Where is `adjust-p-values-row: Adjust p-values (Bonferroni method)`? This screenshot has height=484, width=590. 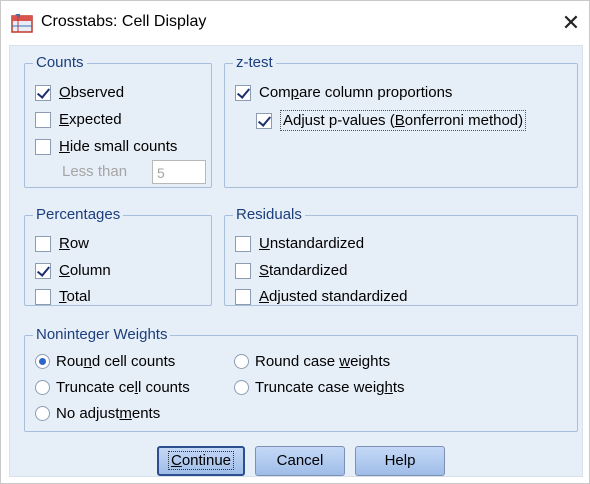
adjust-p-values-row: Adjust p-values (Bonferroni method) is located at coordinates (391, 120).